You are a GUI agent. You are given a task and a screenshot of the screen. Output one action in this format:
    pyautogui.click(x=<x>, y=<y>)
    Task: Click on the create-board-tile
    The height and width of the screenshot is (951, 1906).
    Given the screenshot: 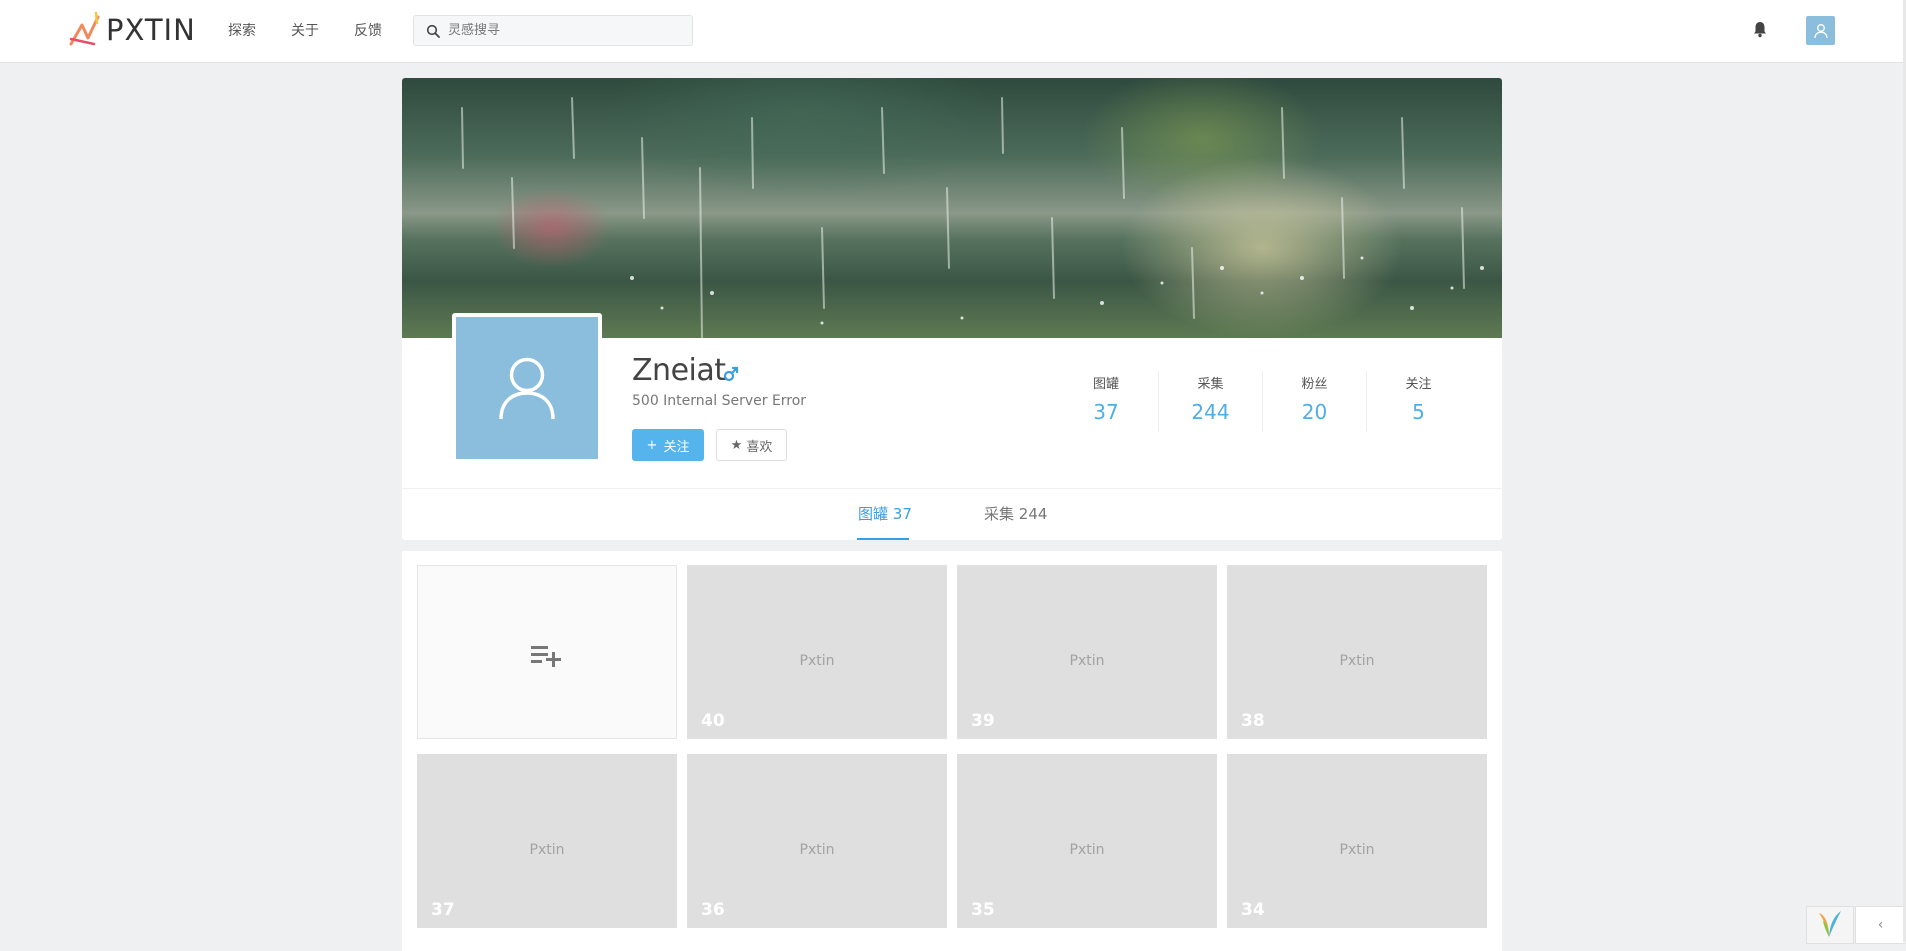 What is the action you would take?
    pyautogui.click(x=547, y=652)
    